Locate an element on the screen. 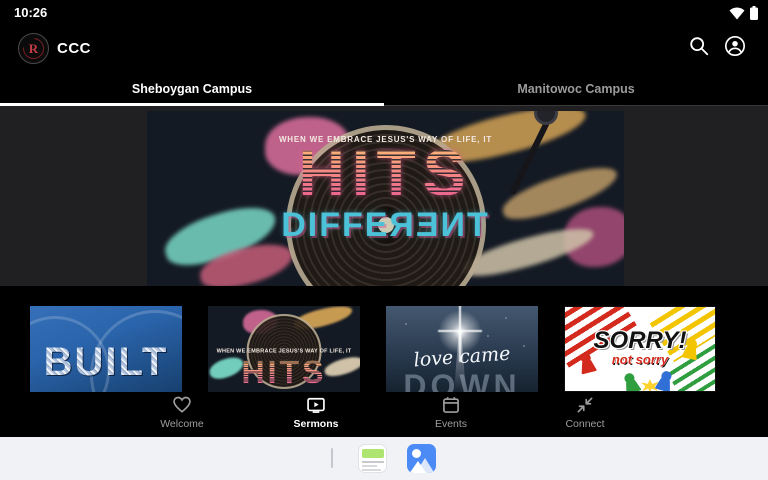  battery-icon is located at coordinates (754, 13).